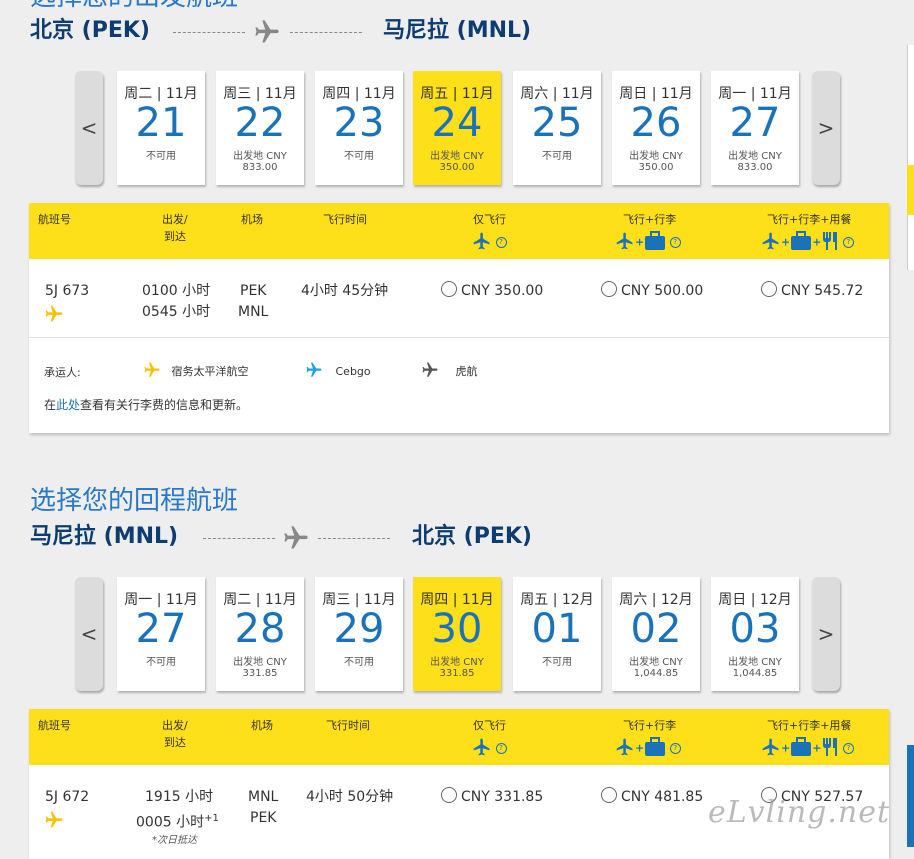 Image resolution: width=914 pixels, height=859 pixels. Describe the element at coordinates (195, 371) in the screenshot. I see `carrier-cebu-pacific: 宿务太平洋航空` at that location.